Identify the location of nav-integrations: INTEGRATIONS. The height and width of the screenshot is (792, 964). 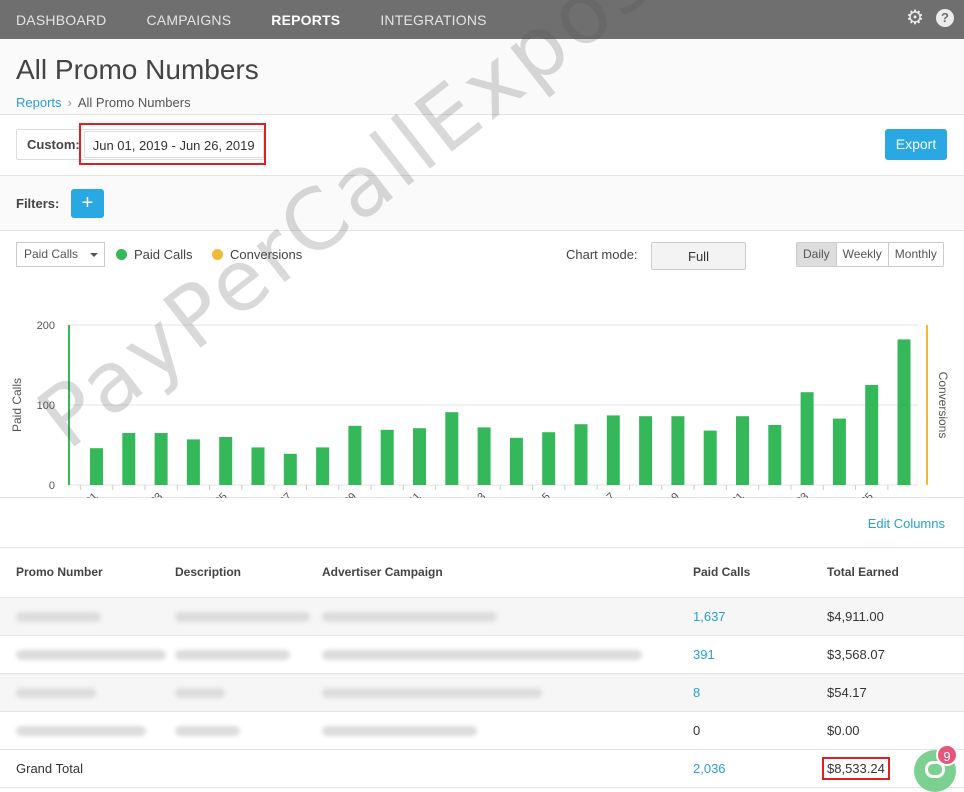
(433, 20).